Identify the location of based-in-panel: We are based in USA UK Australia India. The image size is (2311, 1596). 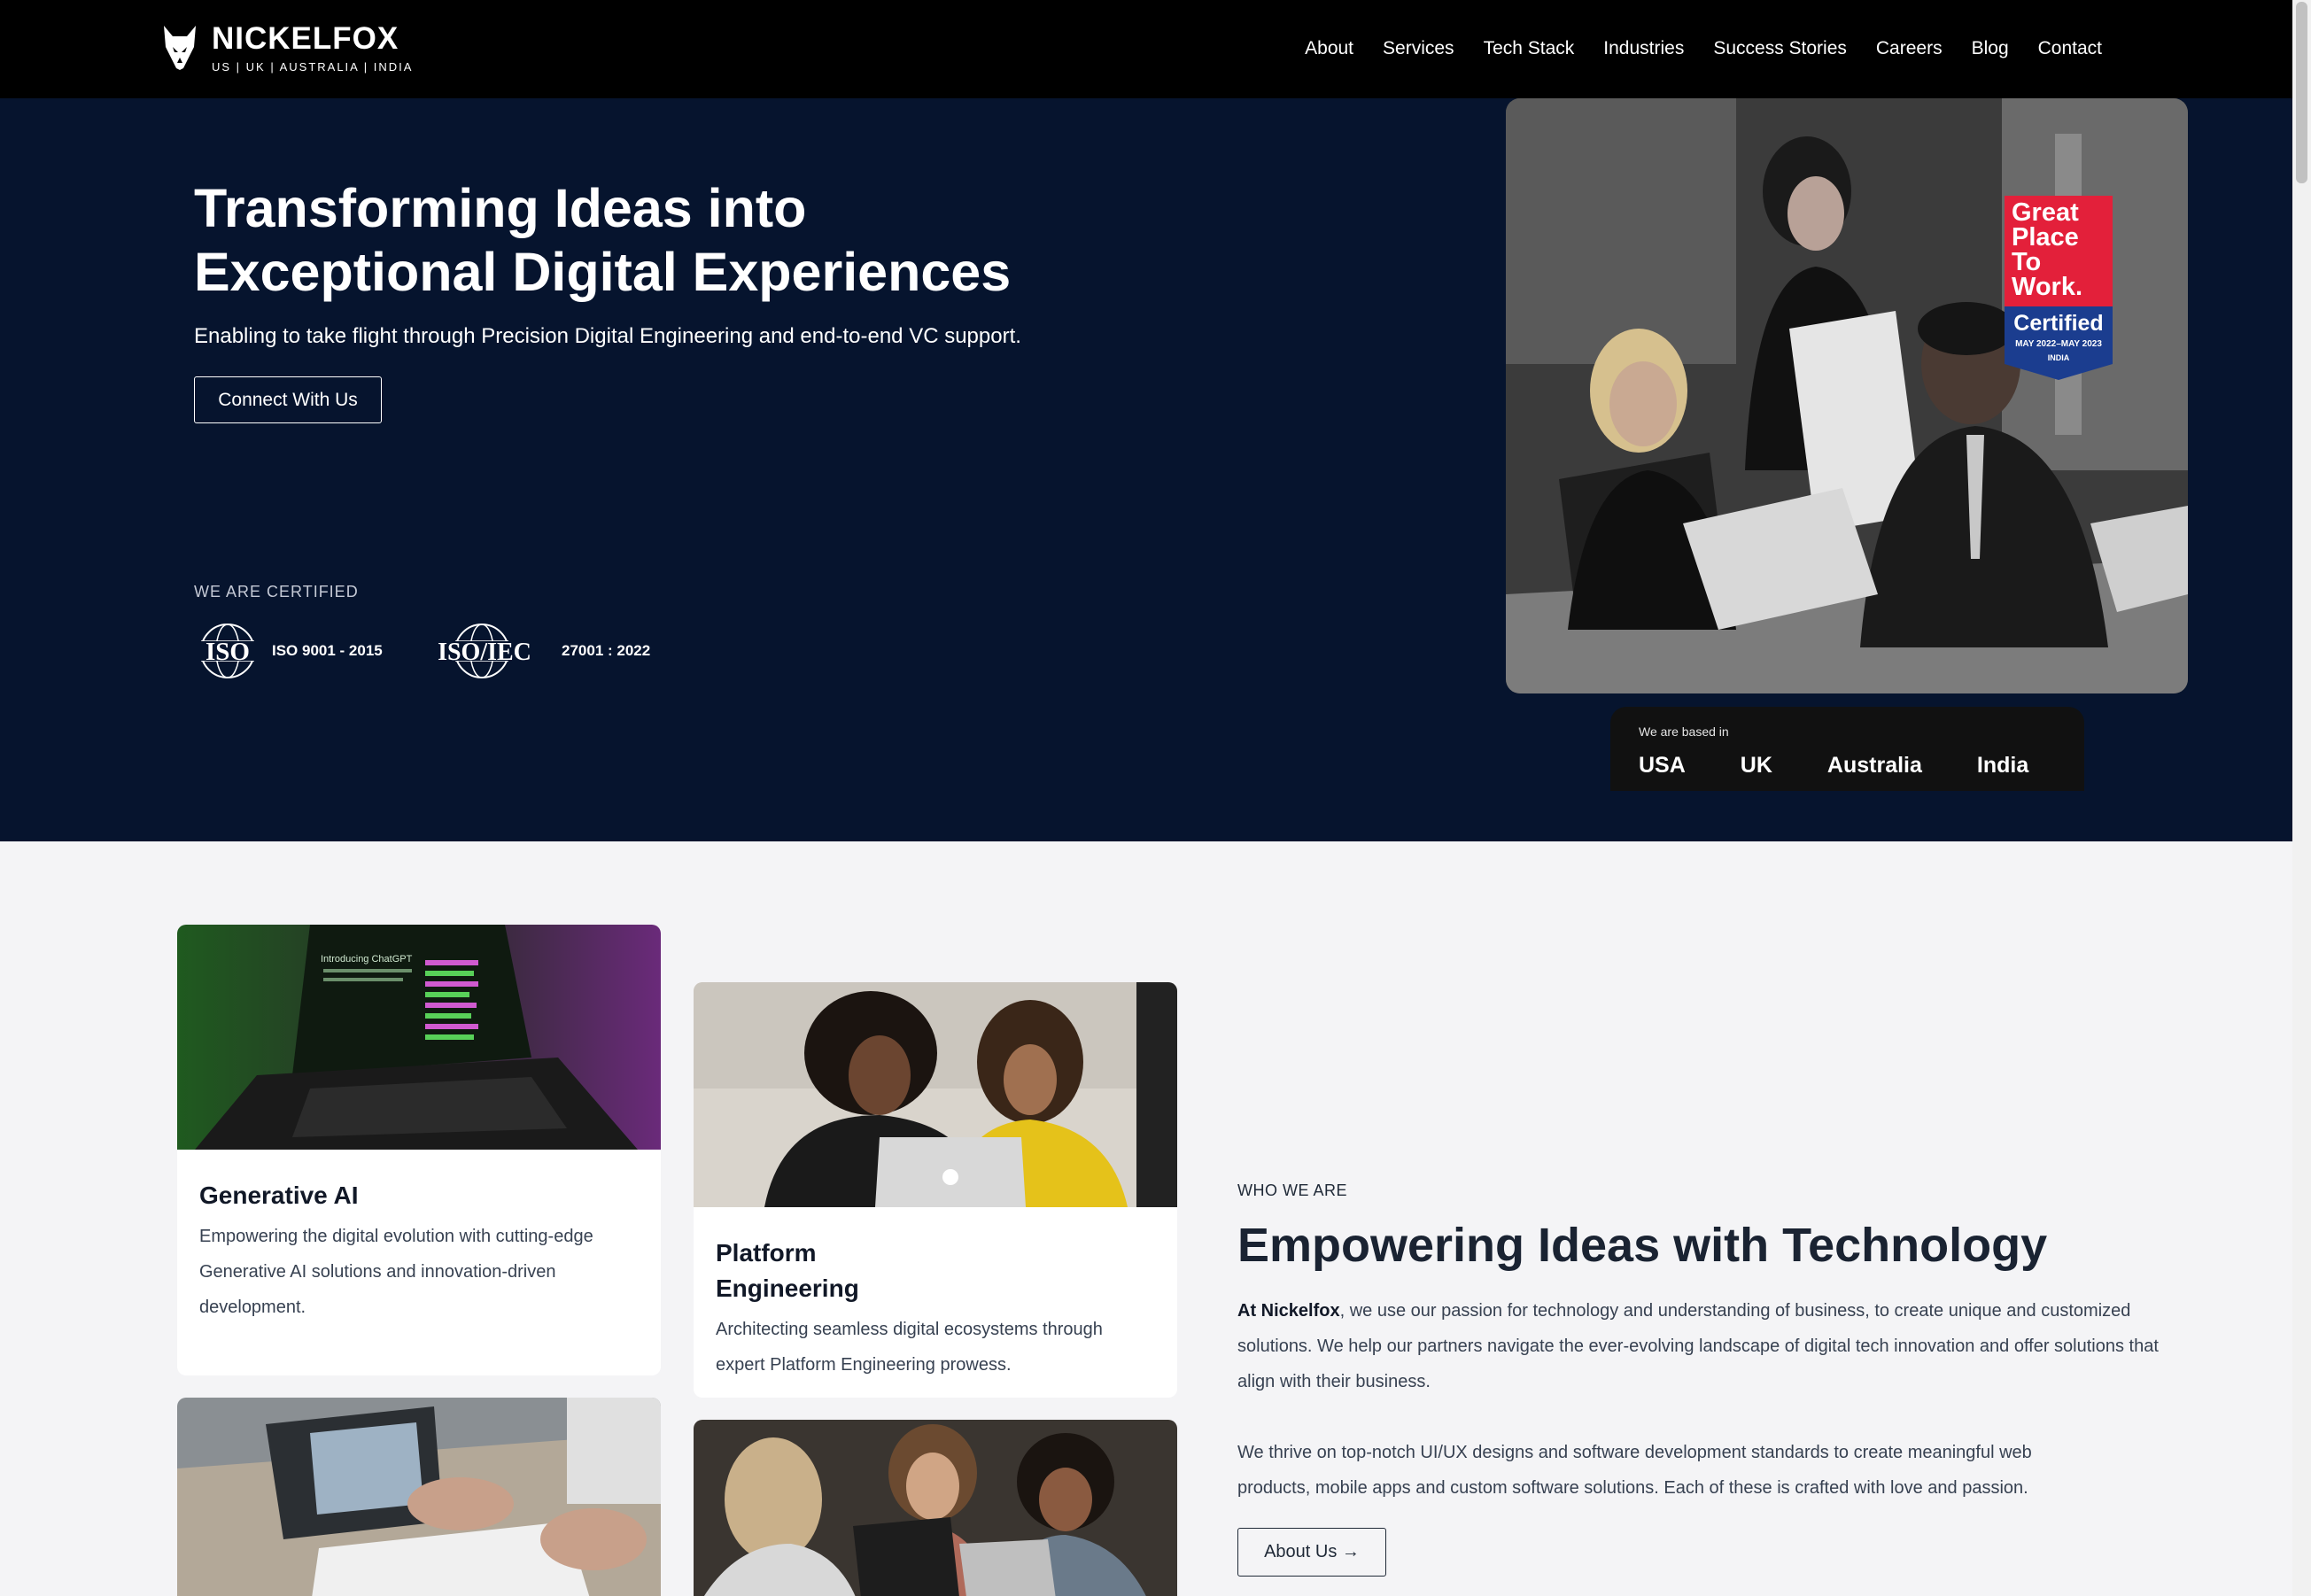
(1847, 749).